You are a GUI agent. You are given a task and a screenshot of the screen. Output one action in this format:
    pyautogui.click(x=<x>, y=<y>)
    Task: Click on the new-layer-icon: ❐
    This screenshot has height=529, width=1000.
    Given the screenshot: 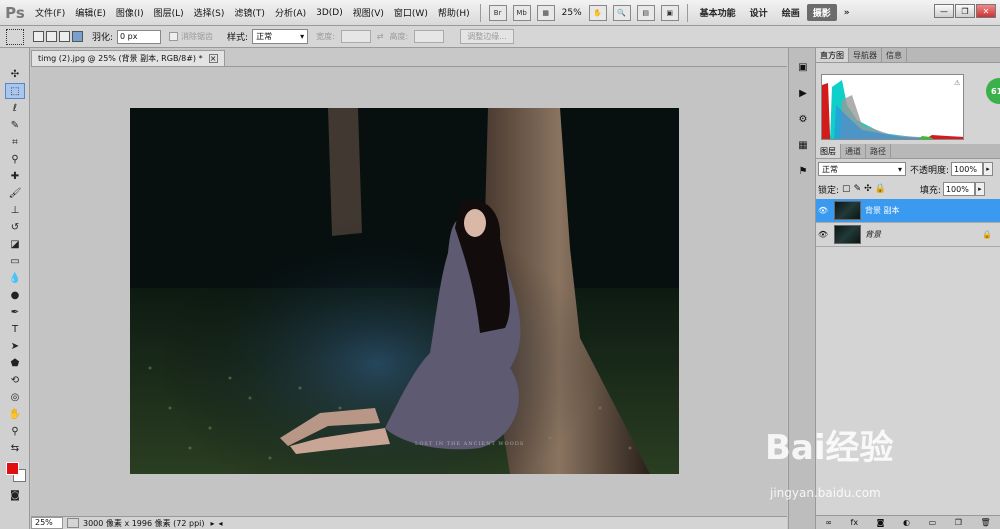 What is the action you would take?
    pyautogui.click(x=958, y=522)
    